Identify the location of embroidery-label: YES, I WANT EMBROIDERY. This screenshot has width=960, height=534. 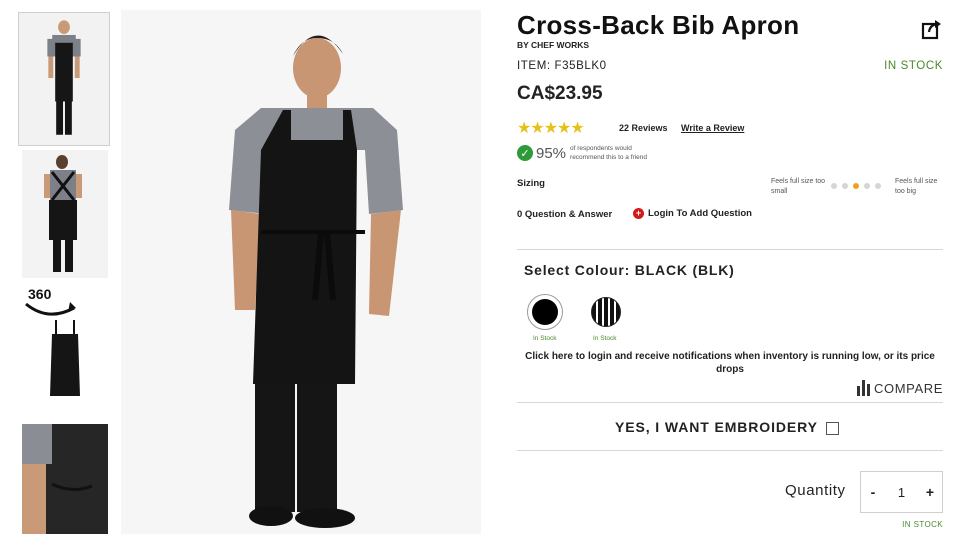
(716, 426).